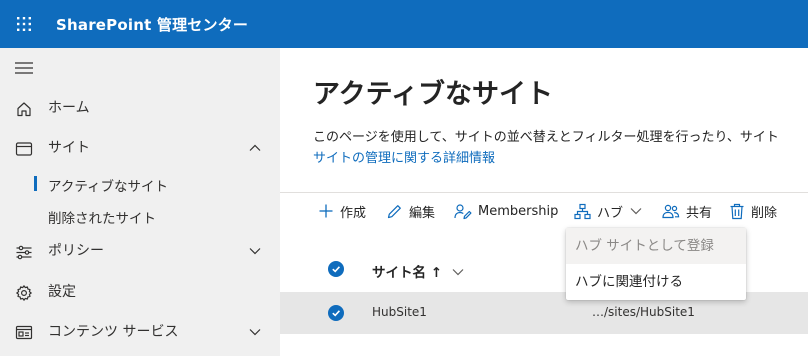  What do you see at coordinates (656, 246) in the screenshot?
I see `menu-item-register-hub-site: ハブ サイトとして登録` at bounding box center [656, 246].